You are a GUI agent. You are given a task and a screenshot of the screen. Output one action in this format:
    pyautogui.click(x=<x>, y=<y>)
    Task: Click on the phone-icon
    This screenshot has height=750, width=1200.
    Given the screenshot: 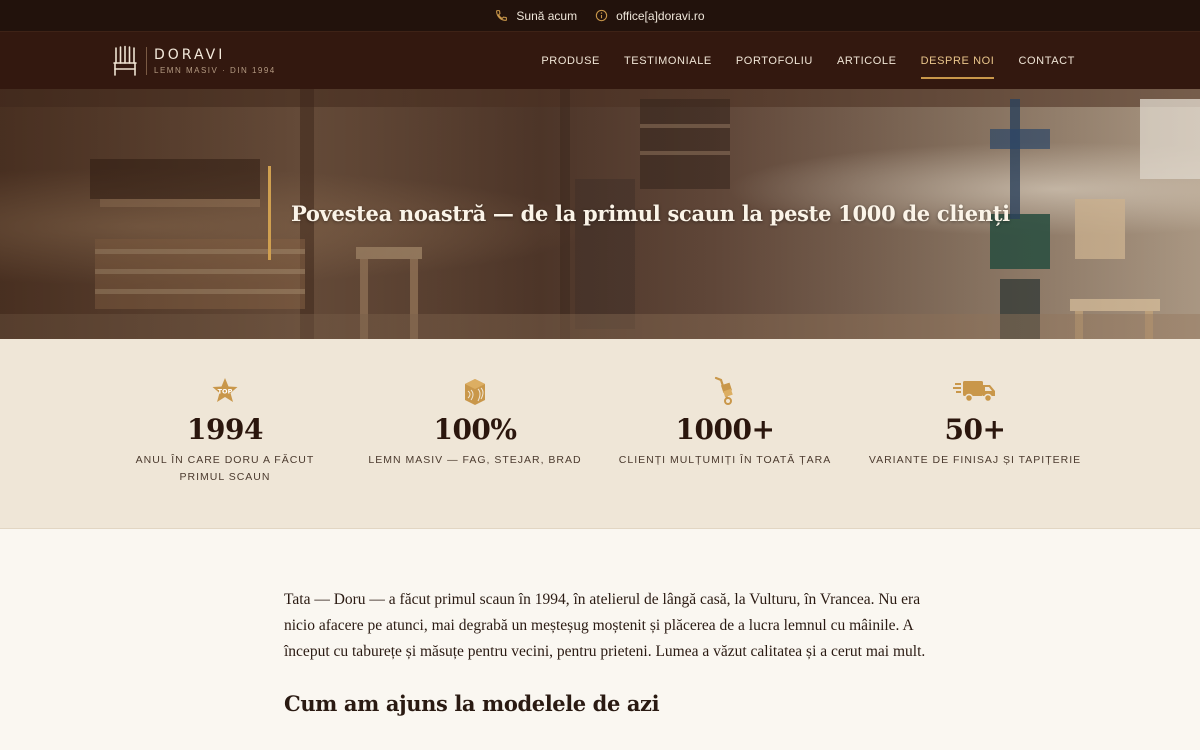 What is the action you would take?
    pyautogui.click(x=502, y=15)
    